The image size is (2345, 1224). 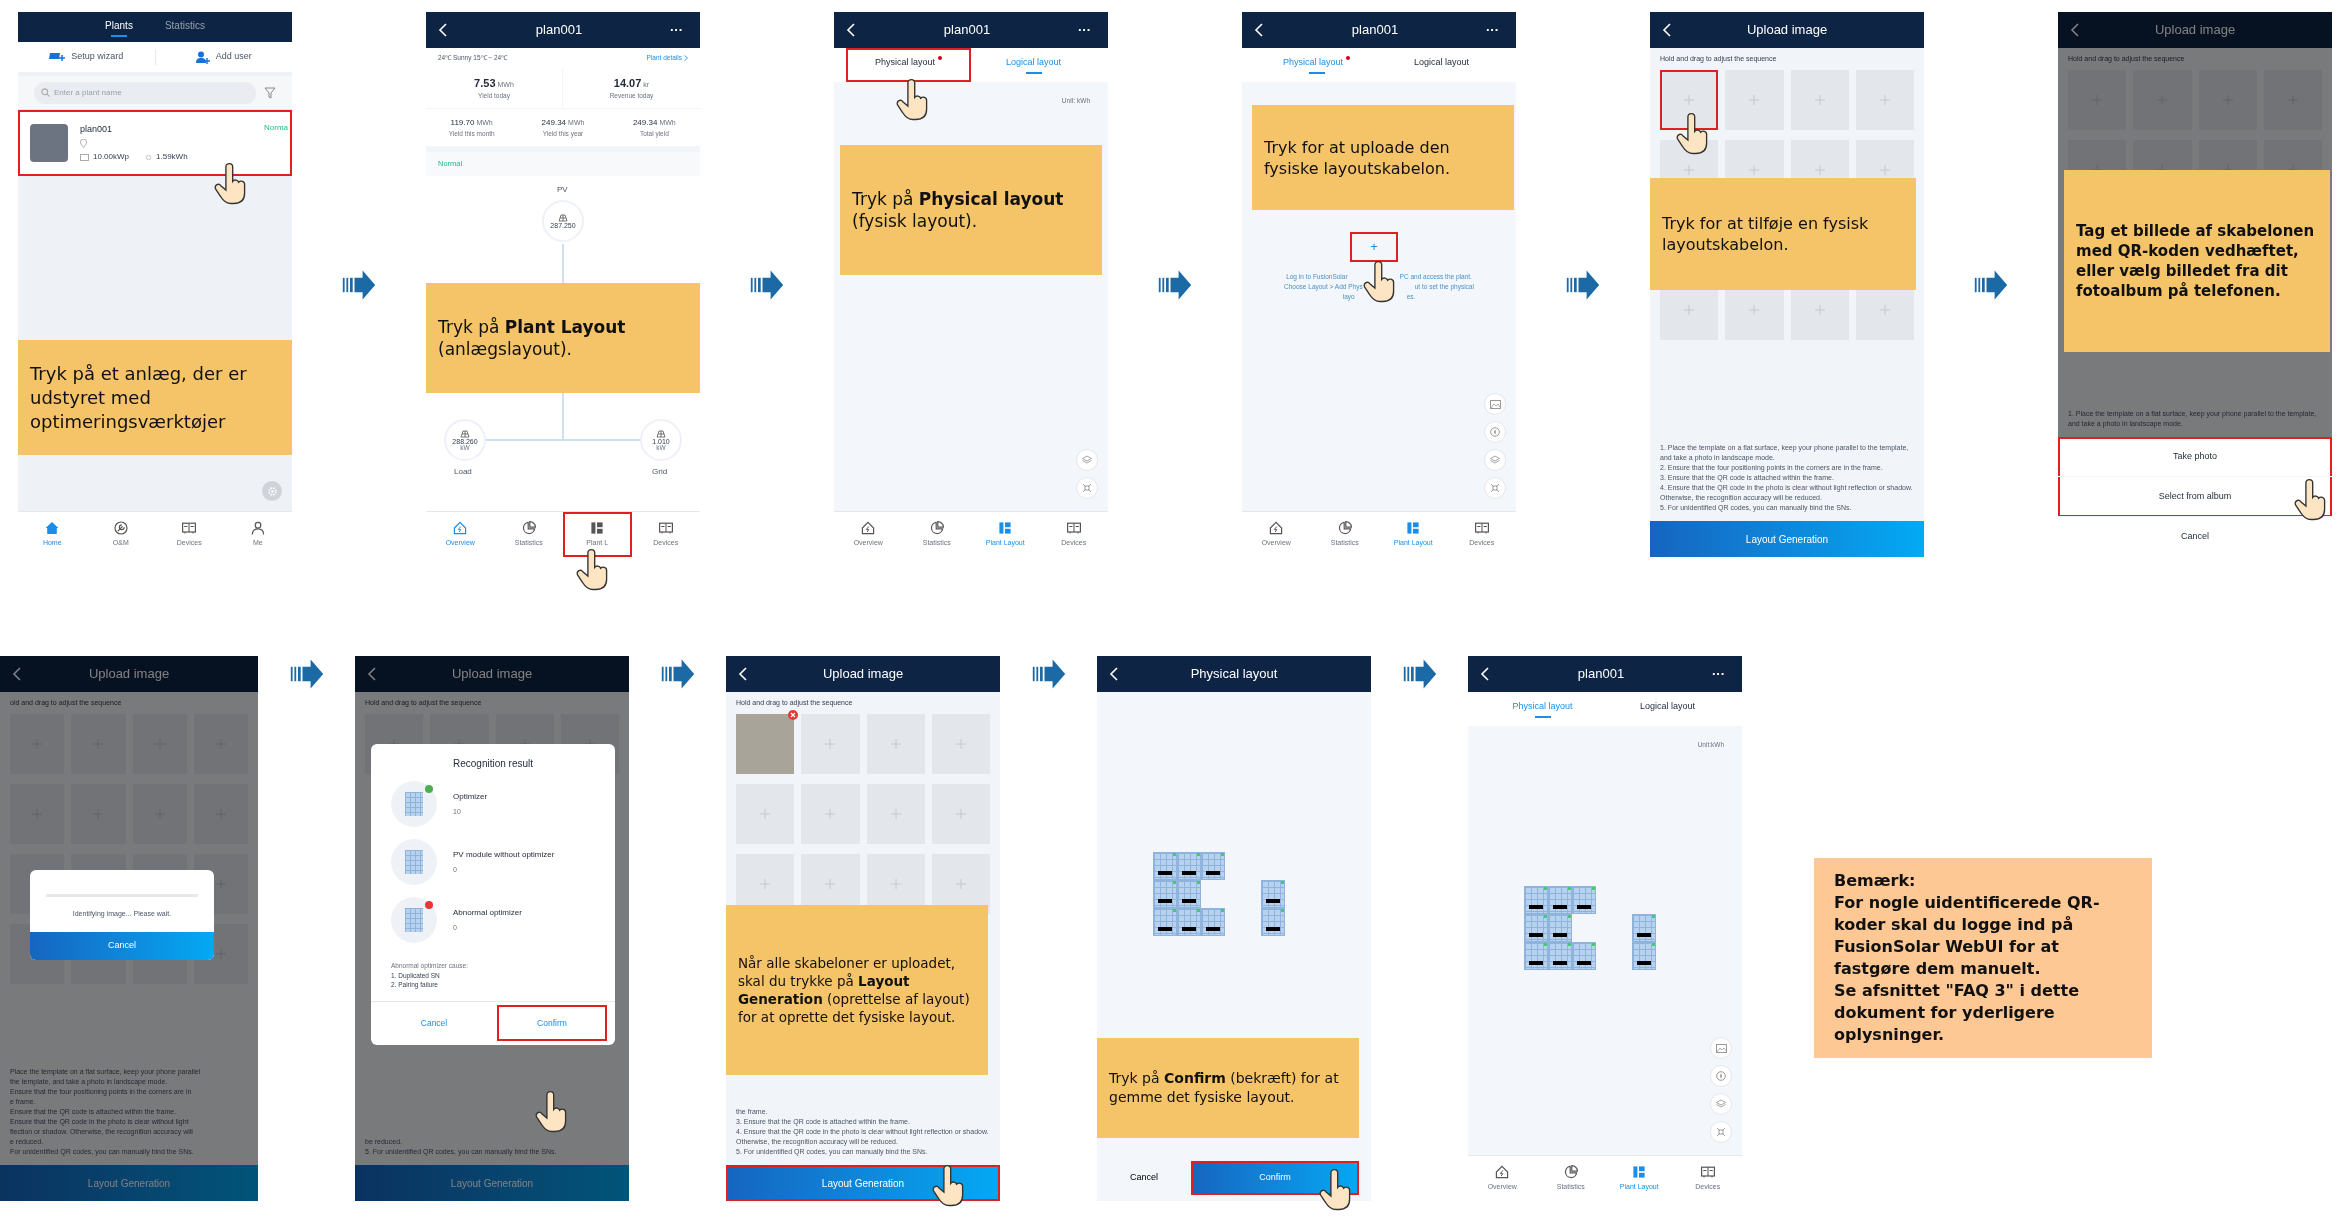 What do you see at coordinates (470, 796) in the screenshot?
I see `result-label: Optimizer` at bounding box center [470, 796].